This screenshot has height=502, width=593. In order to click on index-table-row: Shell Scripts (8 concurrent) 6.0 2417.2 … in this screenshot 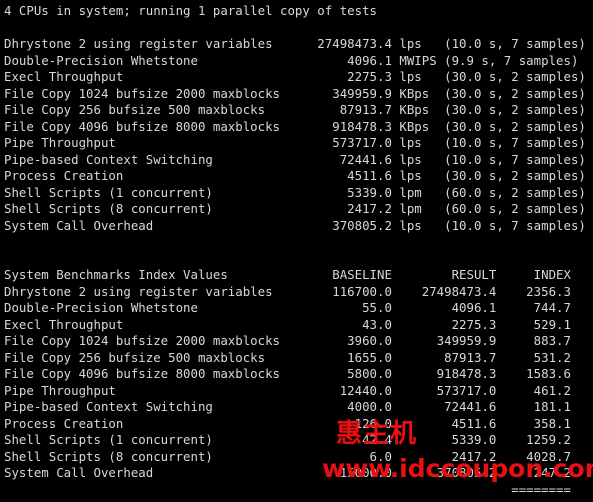, I will do `click(287, 456)`.